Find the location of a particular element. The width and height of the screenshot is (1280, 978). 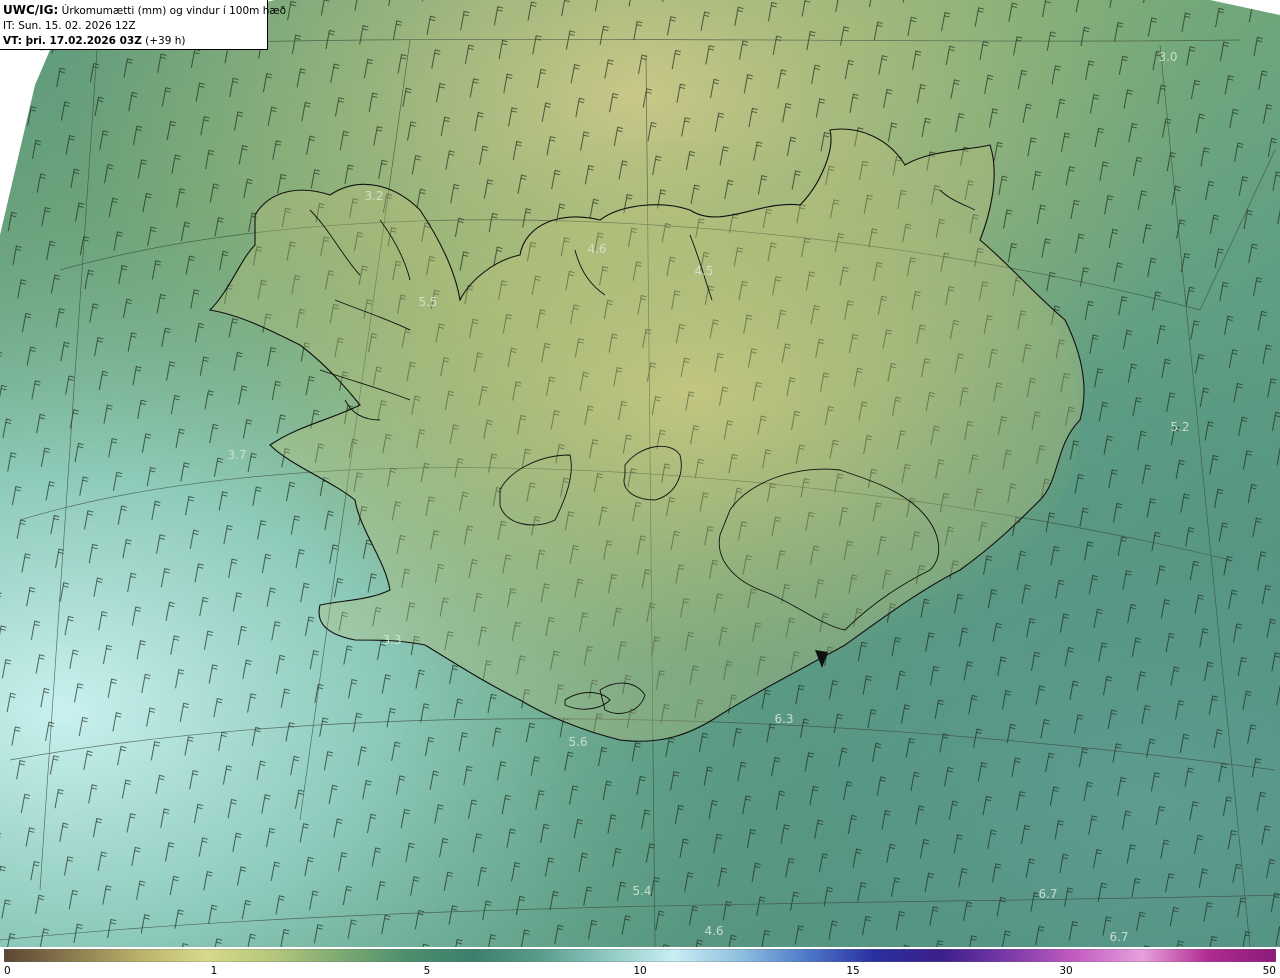

value-label: 5.4 is located at coordinates (641, 891).